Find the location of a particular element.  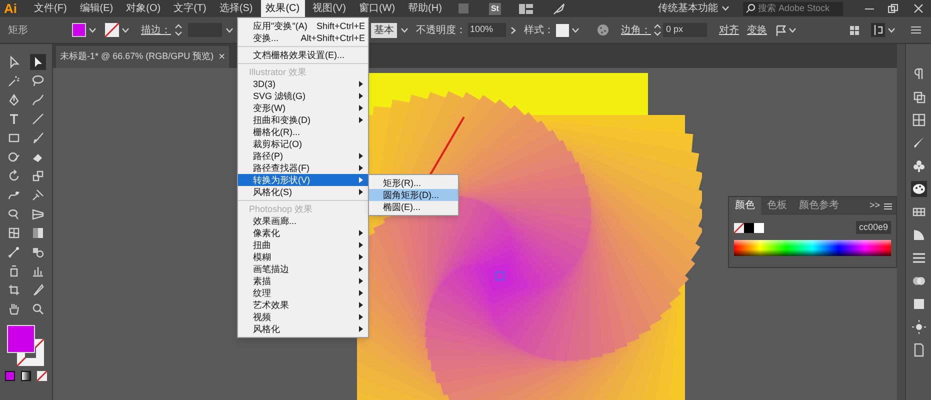

artboard-icon is located at coordinates (14, 290).